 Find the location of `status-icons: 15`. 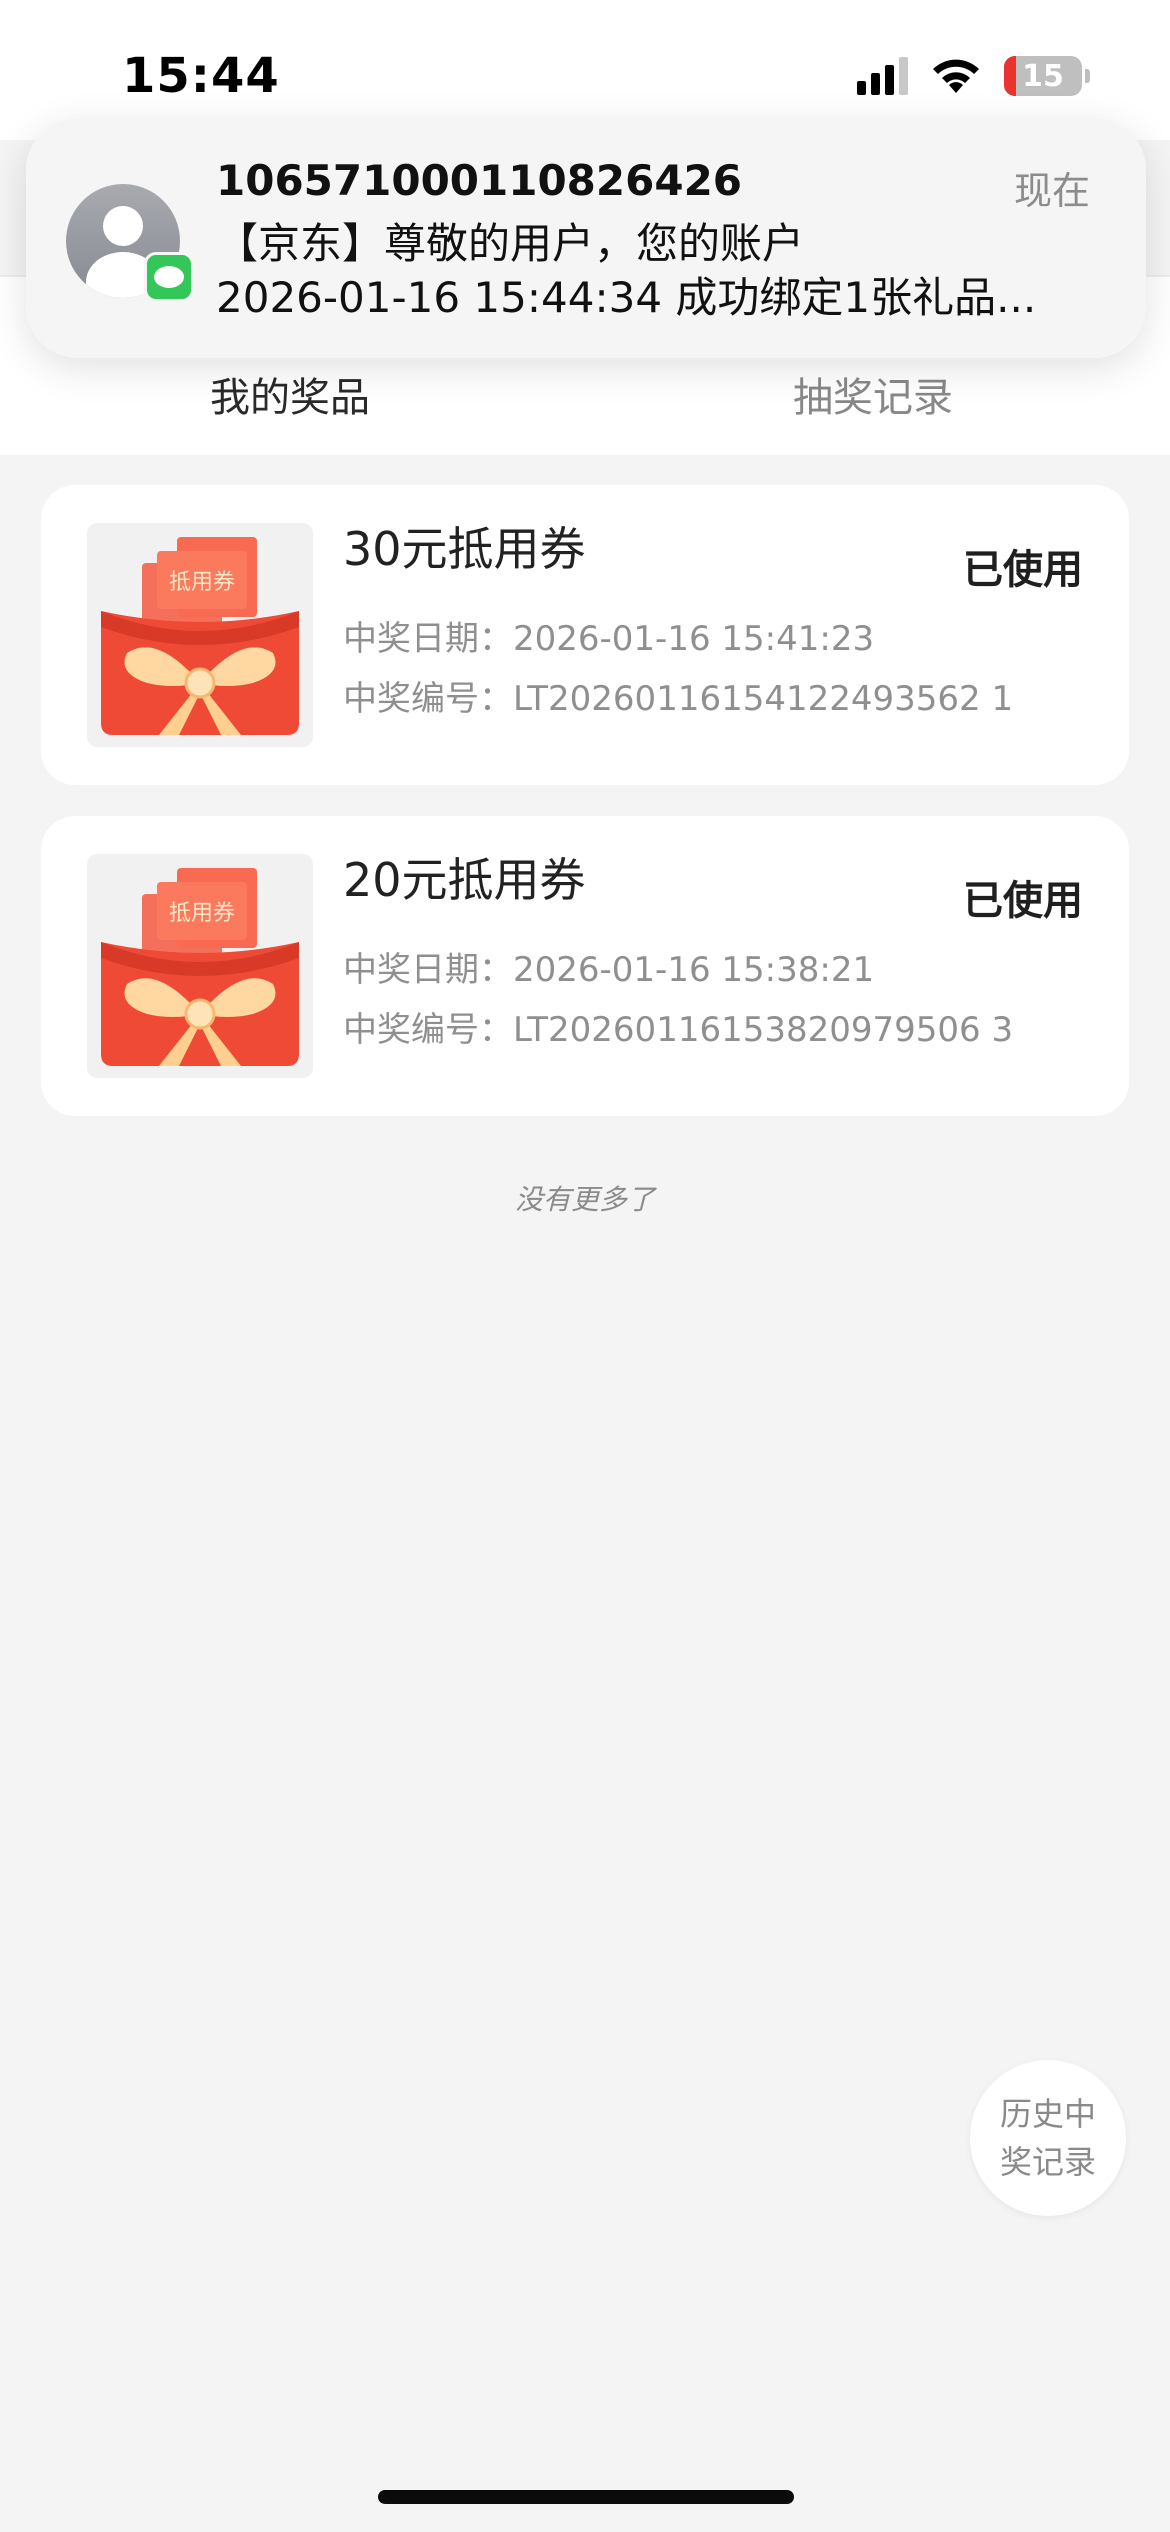

status-icons: 15 is located at coordinates (973, 76).